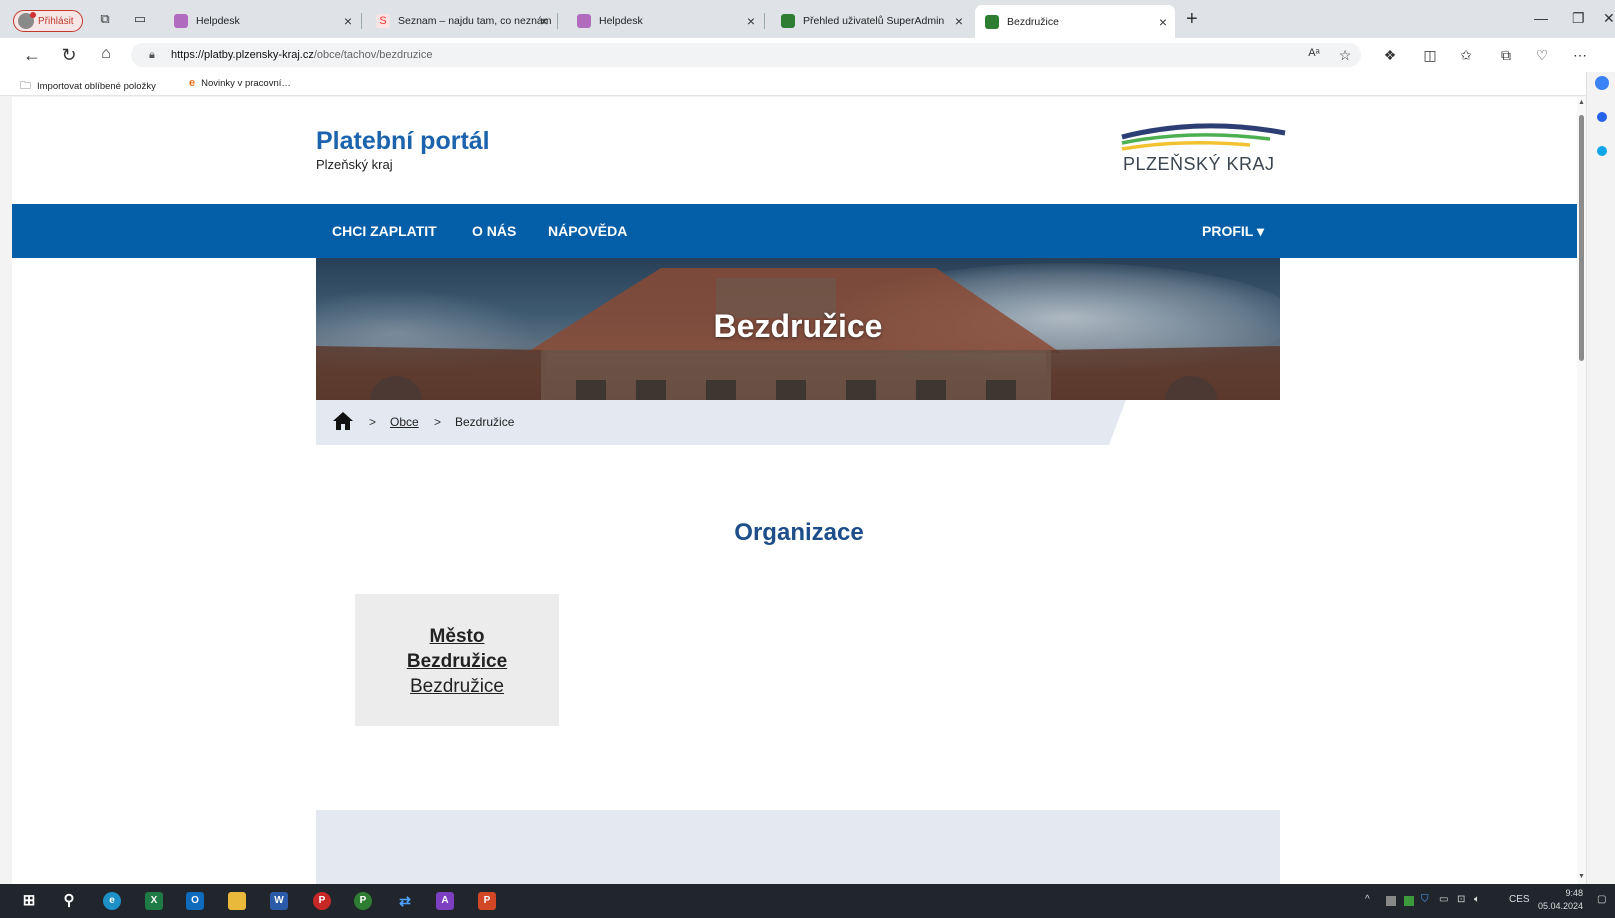  I want to click on volume-icon: 🔈︎, so click(1477, 899).